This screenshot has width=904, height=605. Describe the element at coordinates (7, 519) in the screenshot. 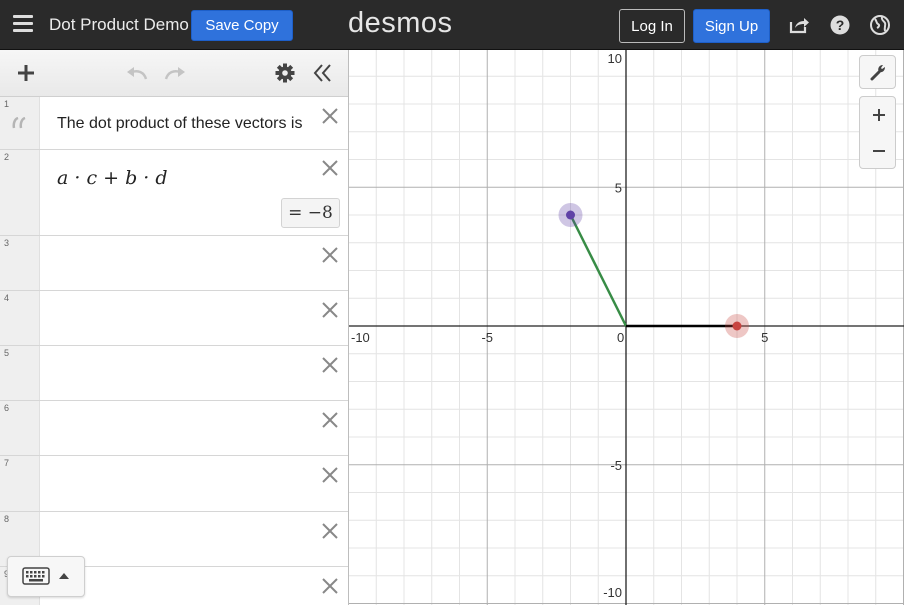

I see `expression-number: 8` at that location.